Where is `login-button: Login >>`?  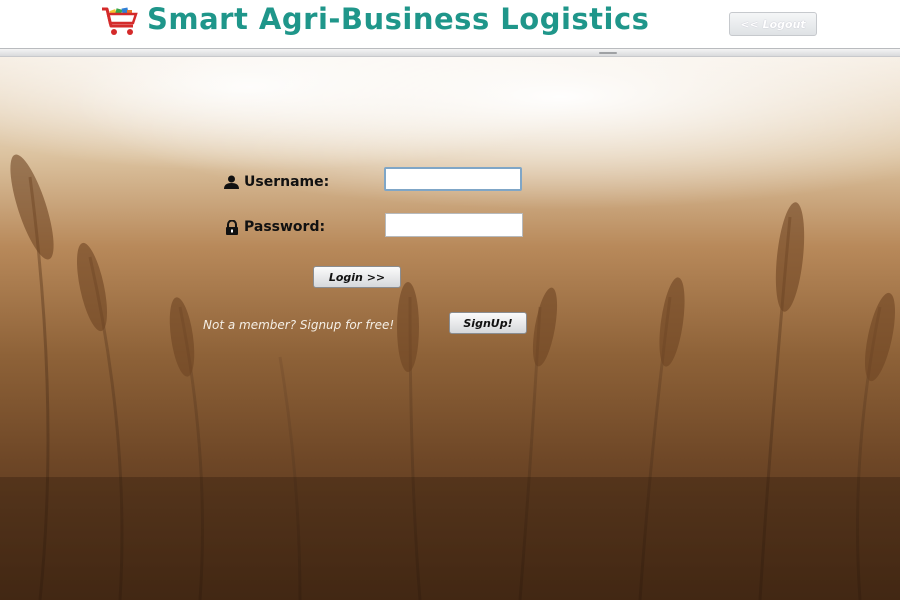 login-button: Login >> is located at coordinates (357, 277).